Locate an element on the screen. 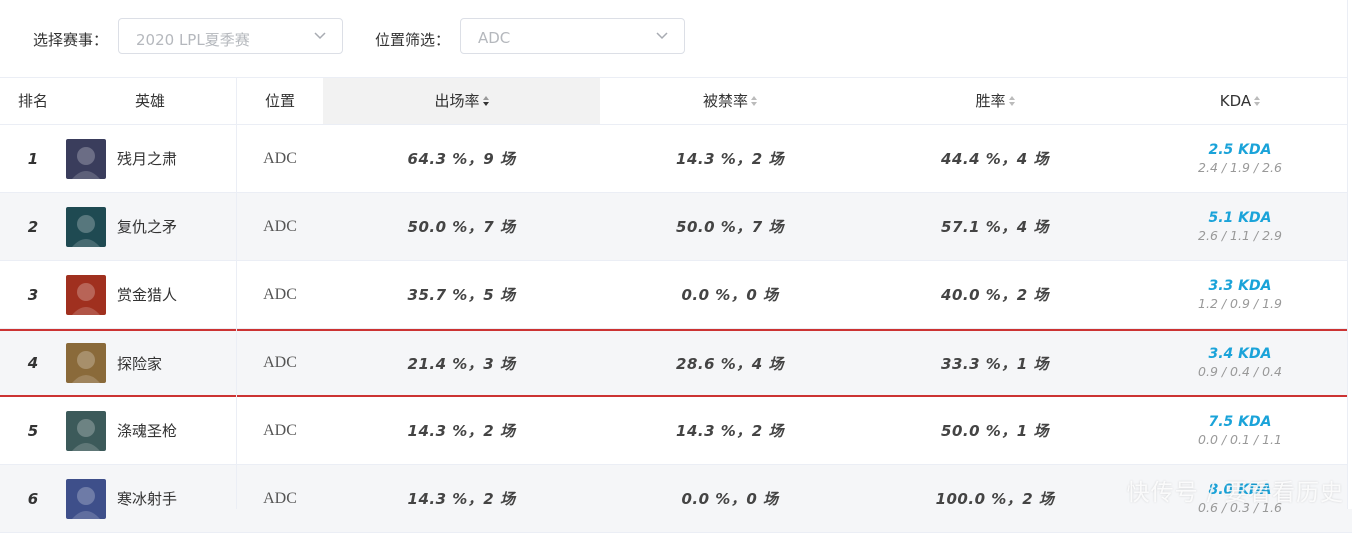  win-rate-value: 100.0 %， is located at coordinates (979, 499).